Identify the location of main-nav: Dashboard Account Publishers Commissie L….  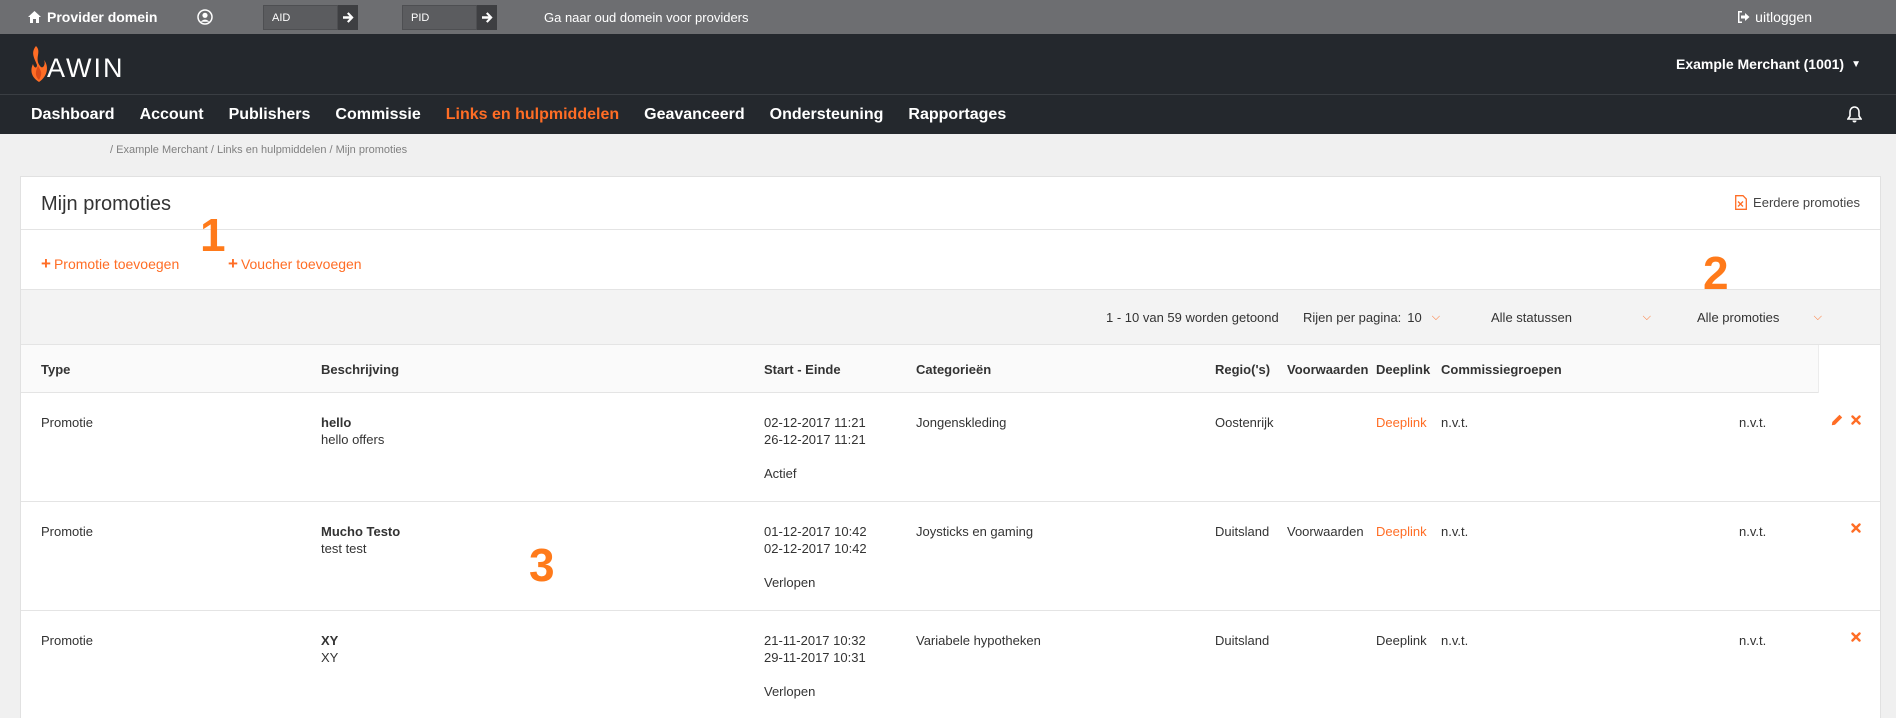
(948, 114).